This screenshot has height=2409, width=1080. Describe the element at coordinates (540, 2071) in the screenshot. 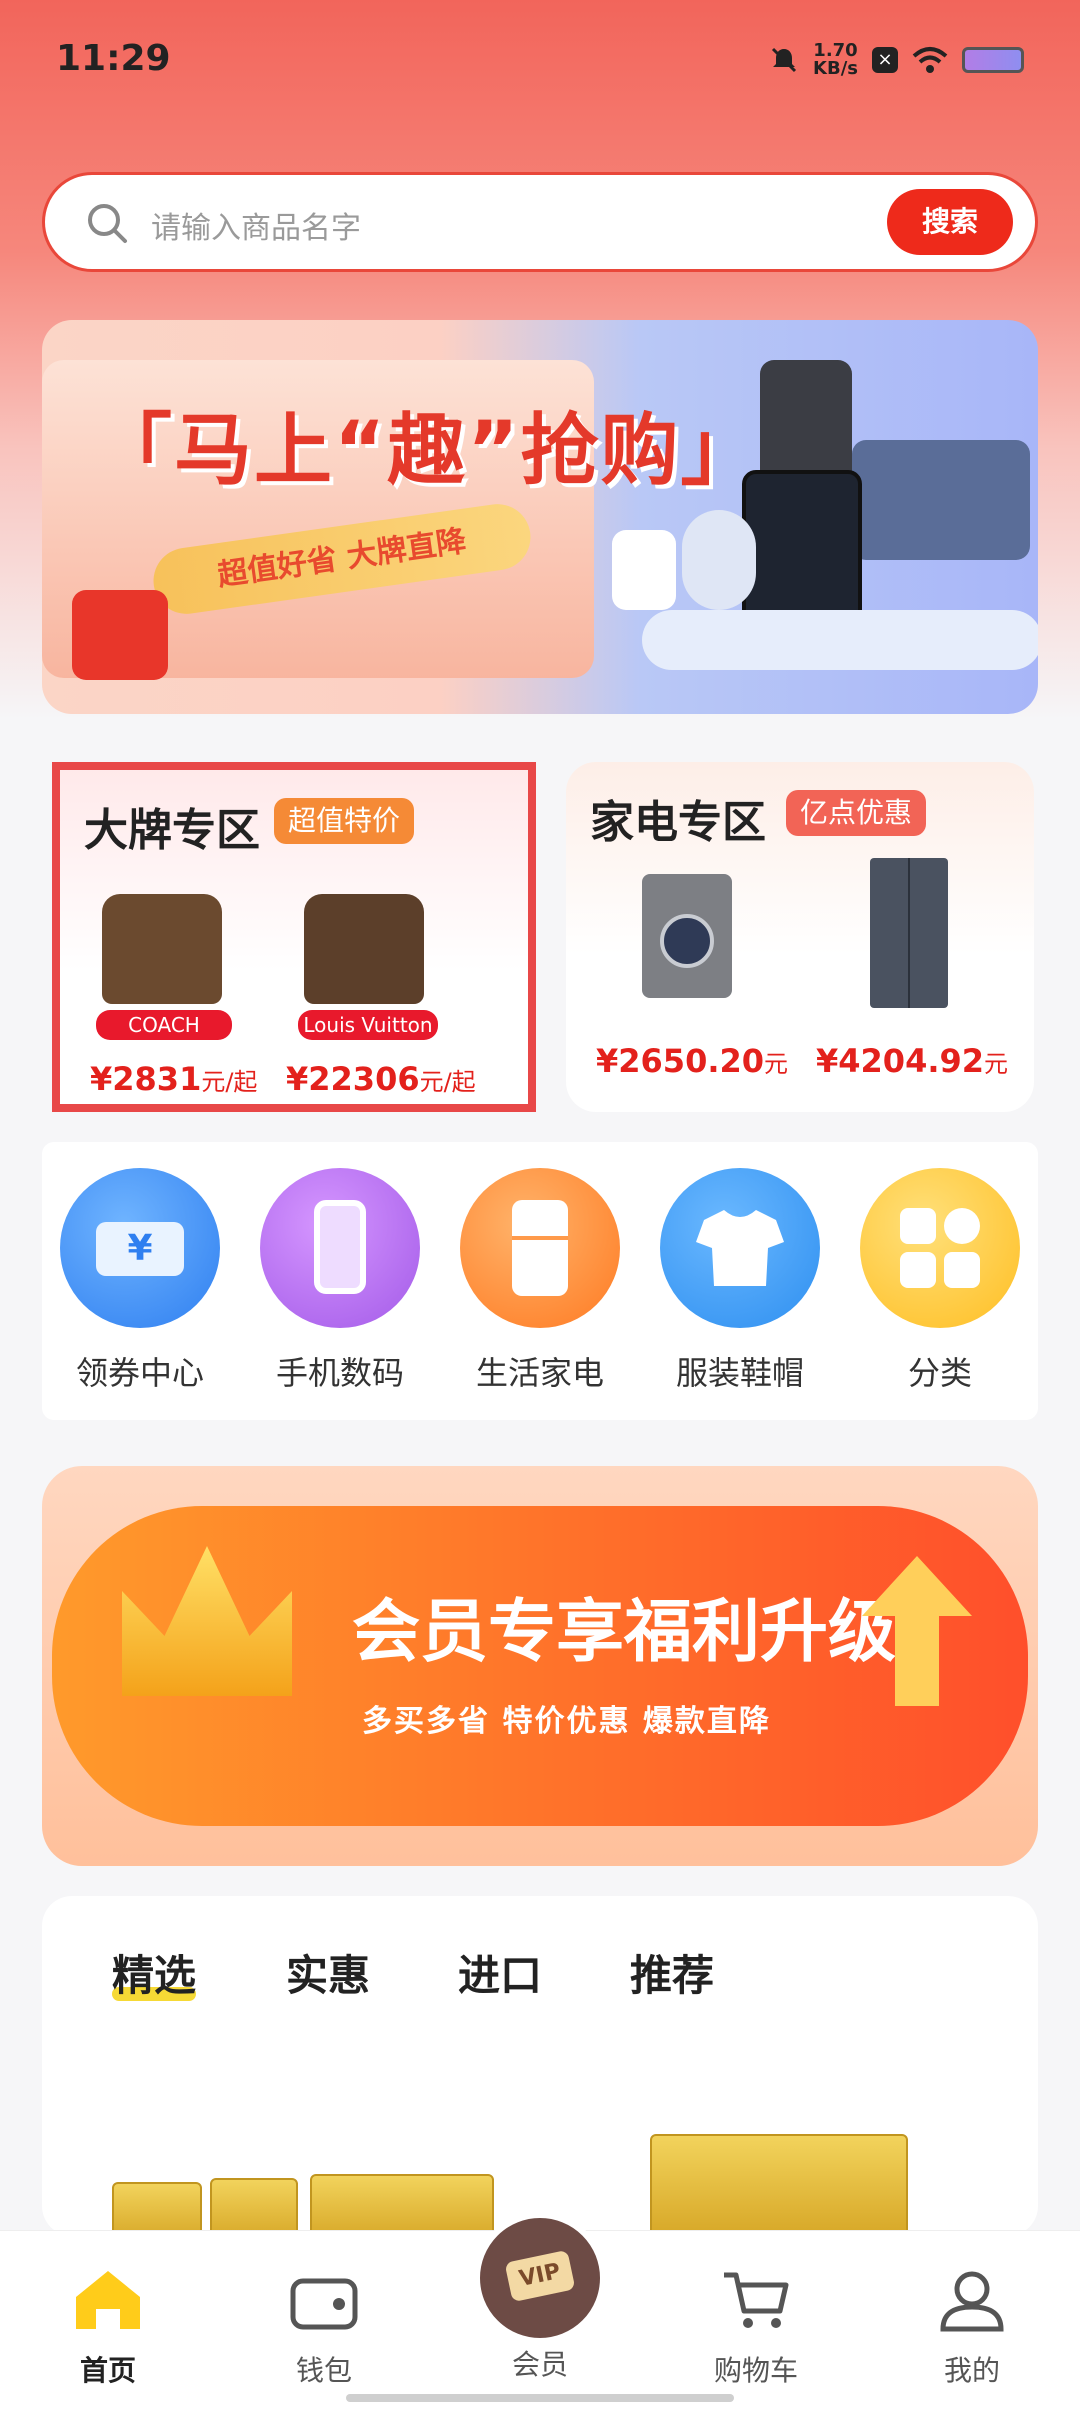

I see `recommendation-section: 精选 实惠 进口 推荐` at that location.